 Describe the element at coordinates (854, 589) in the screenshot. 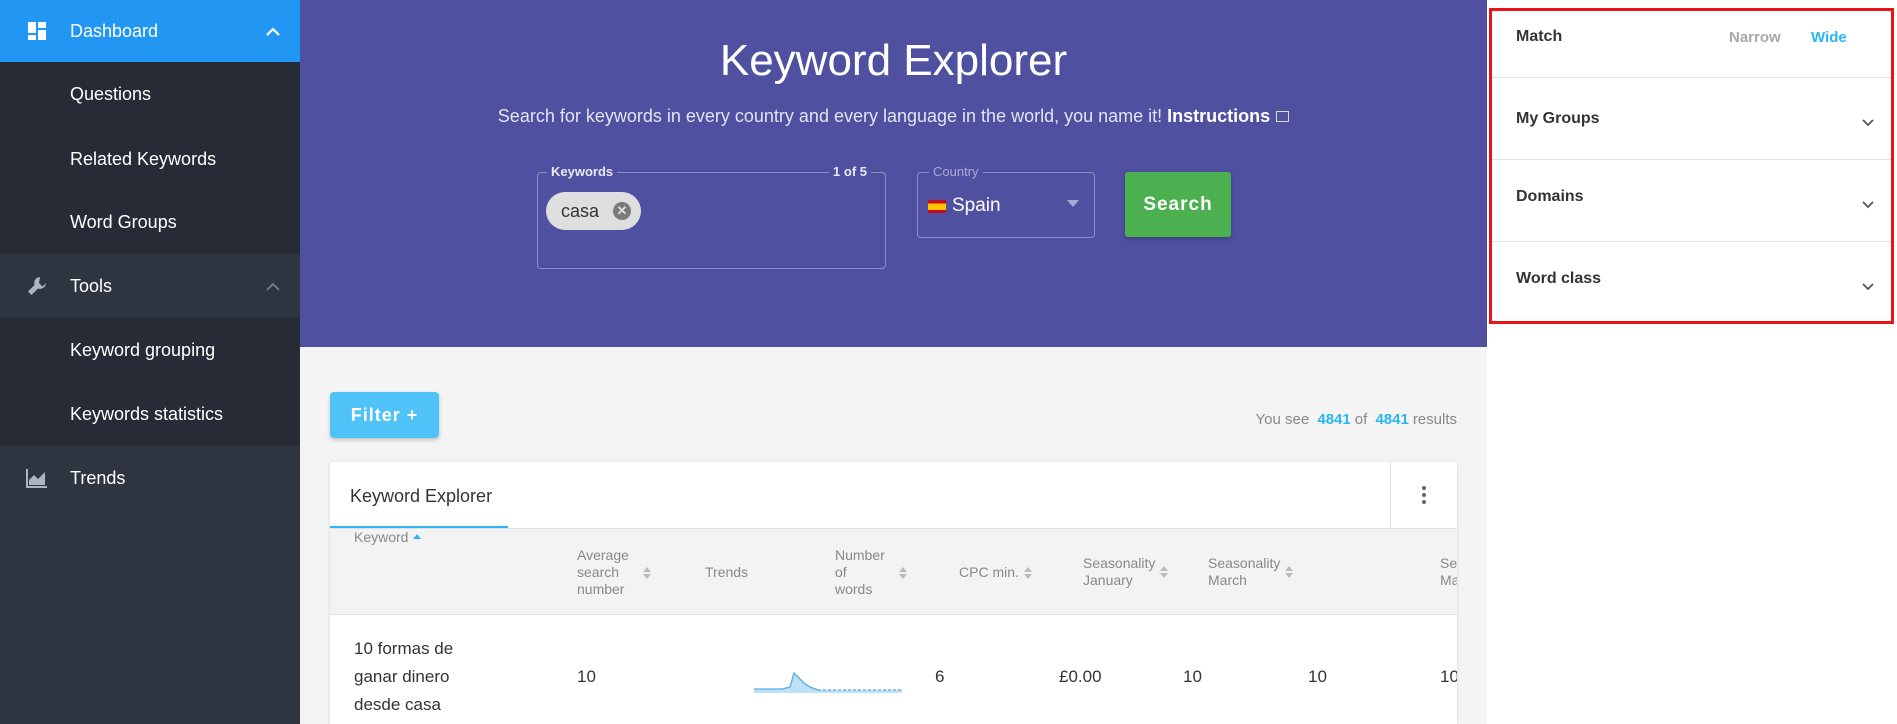

I see `column-label: words` at that location.